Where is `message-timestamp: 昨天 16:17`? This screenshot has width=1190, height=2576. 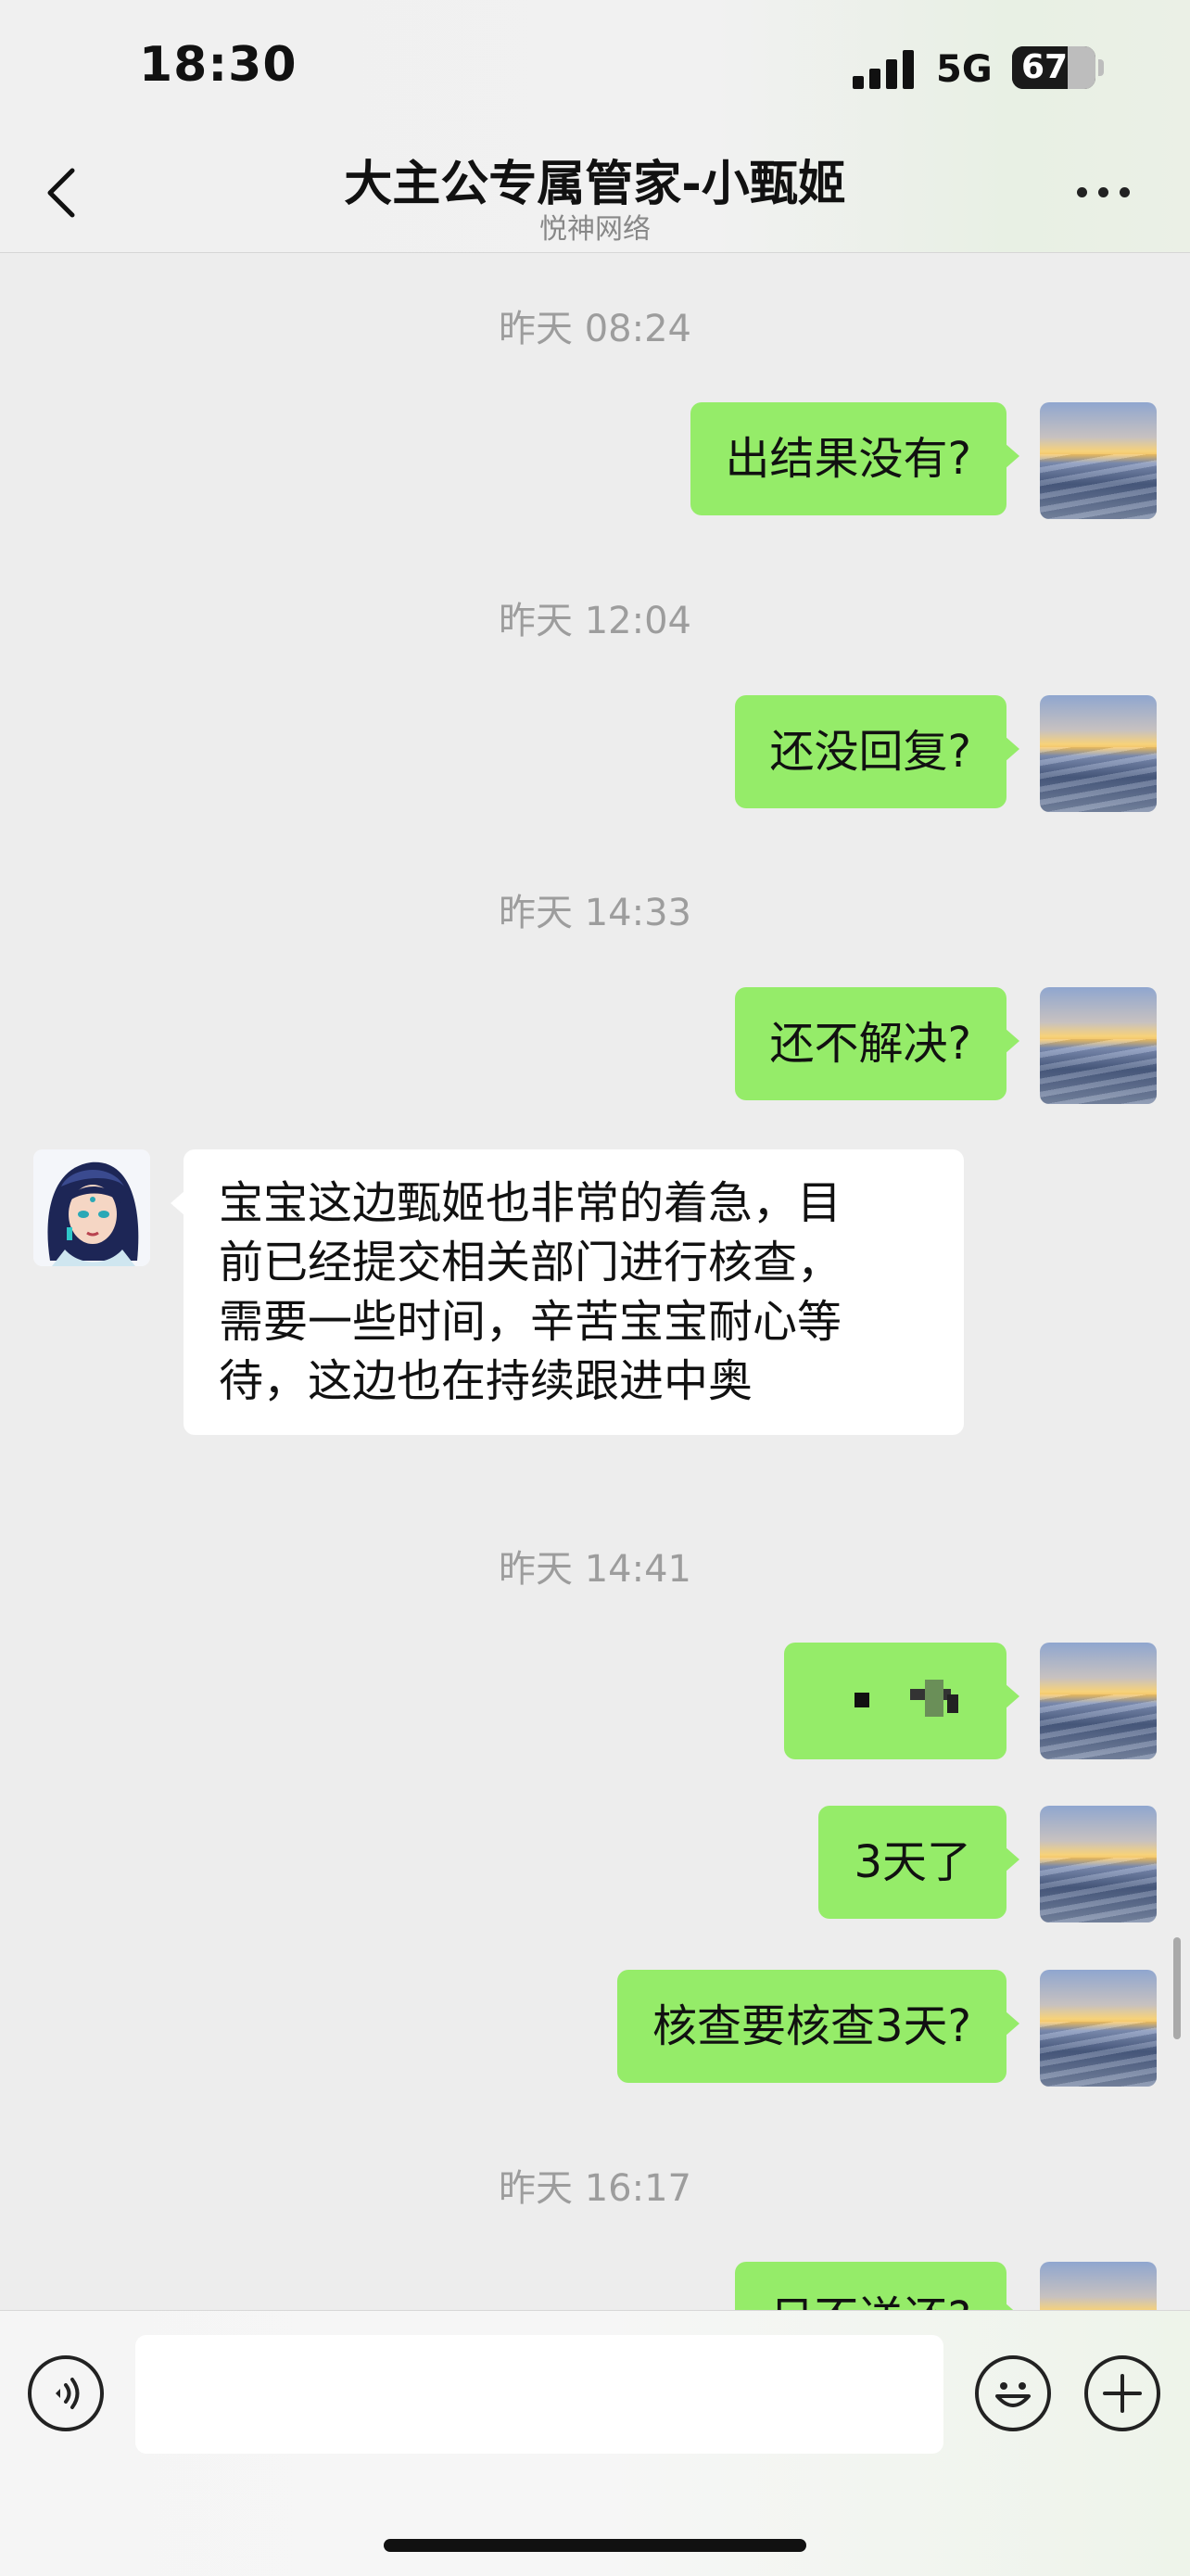
message-timestamp: 昨天 16:17 is located at coordinates (595, 2188).